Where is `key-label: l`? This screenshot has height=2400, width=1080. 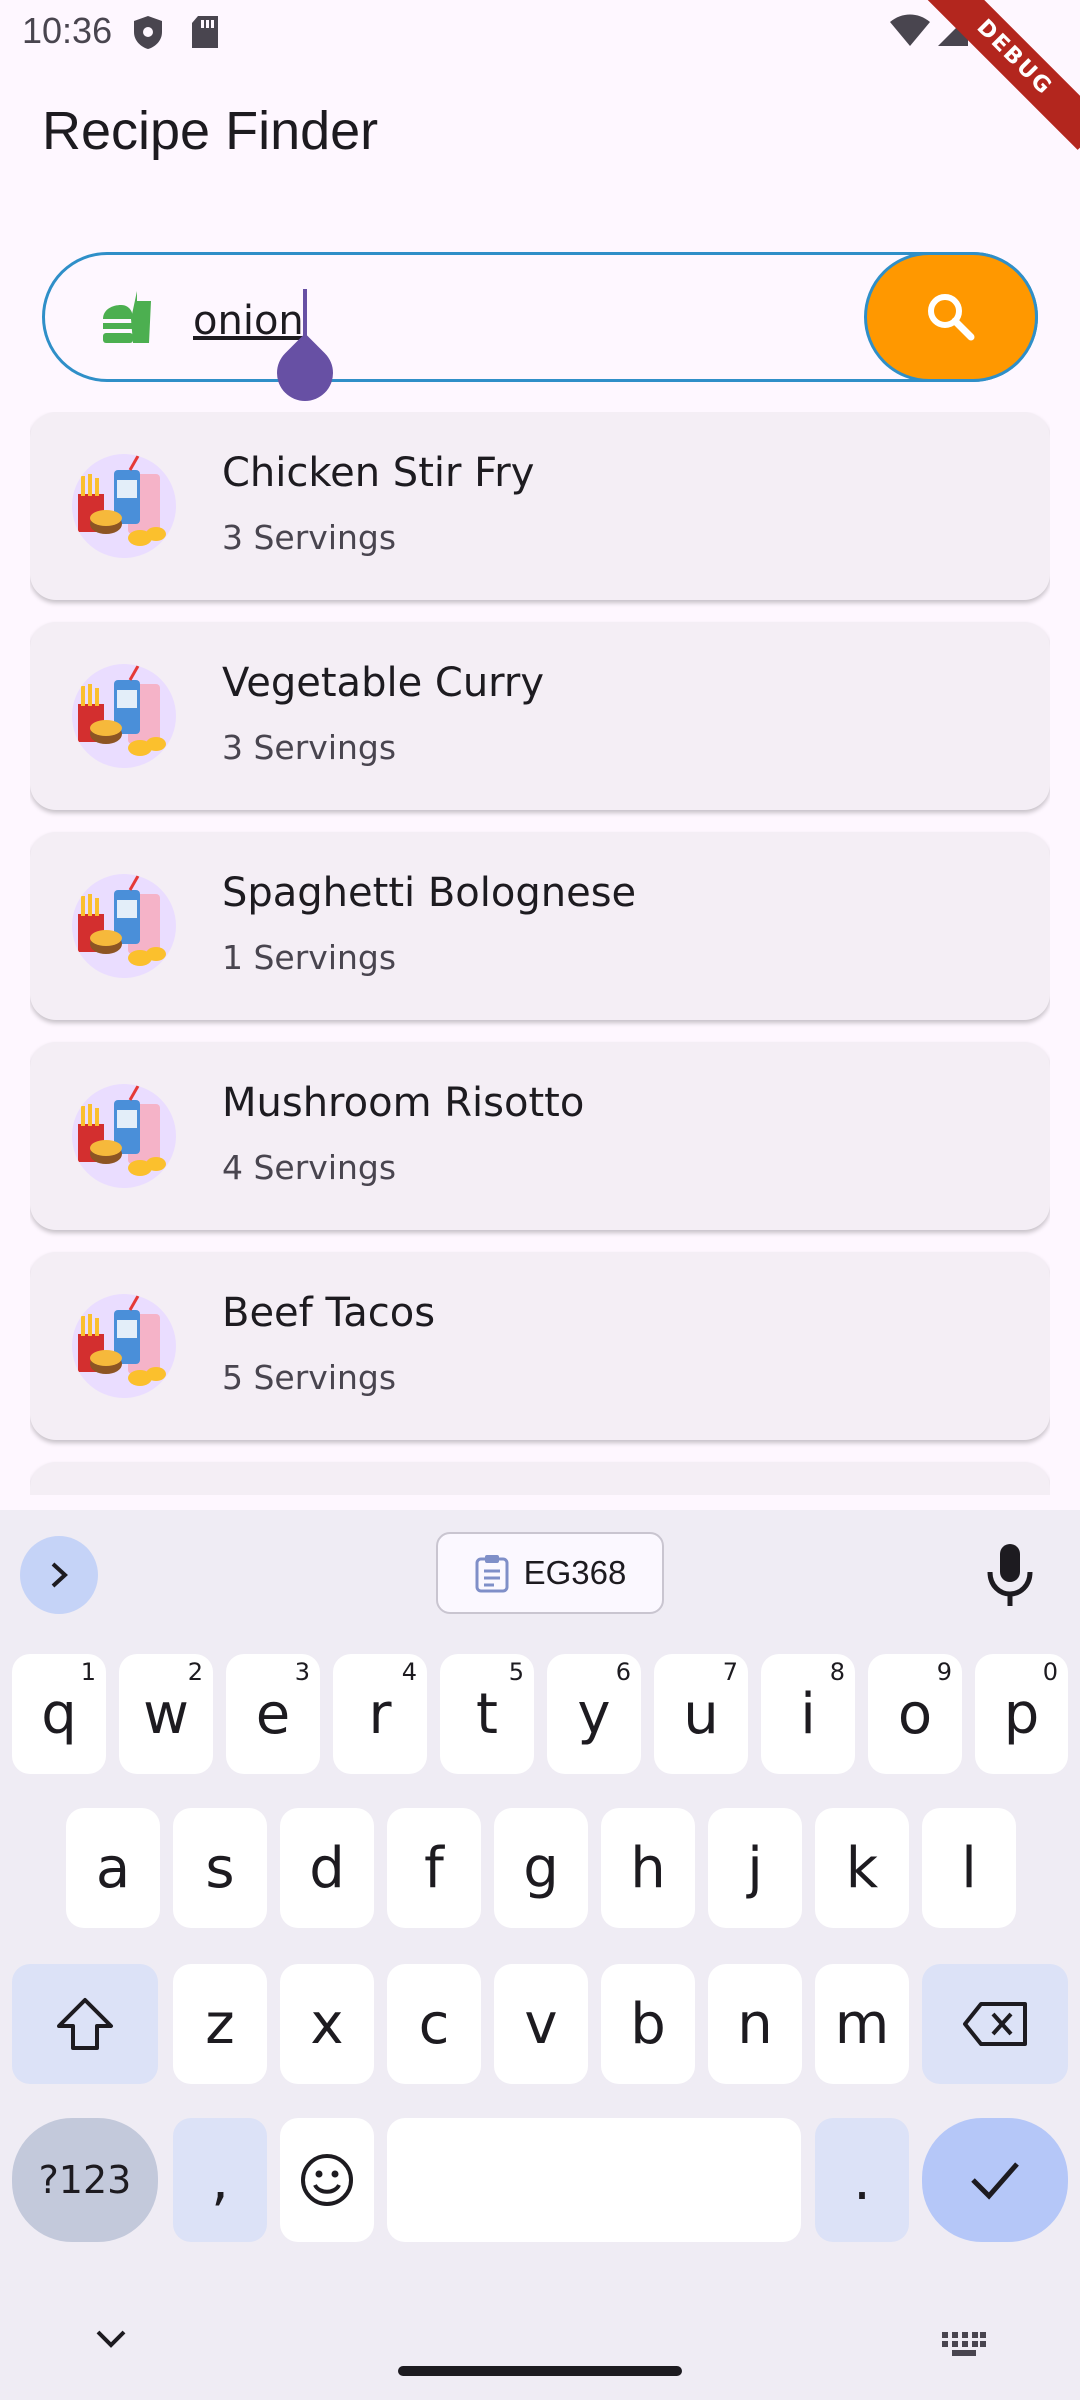
key-label: l is located at coordinates (969, 1868).